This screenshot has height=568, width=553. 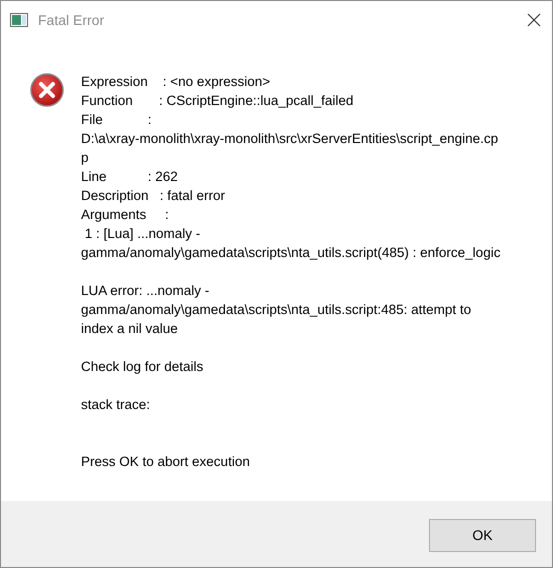 I want to click on message-text: File :, so click(x=117, y=120).